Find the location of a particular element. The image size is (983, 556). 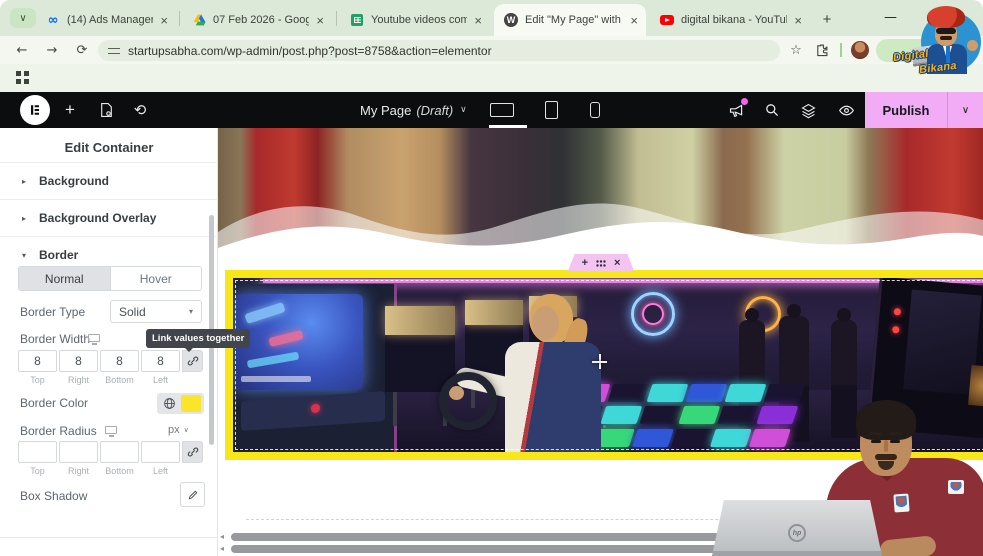

google-drive-icon is located at coordinates (199, 20).